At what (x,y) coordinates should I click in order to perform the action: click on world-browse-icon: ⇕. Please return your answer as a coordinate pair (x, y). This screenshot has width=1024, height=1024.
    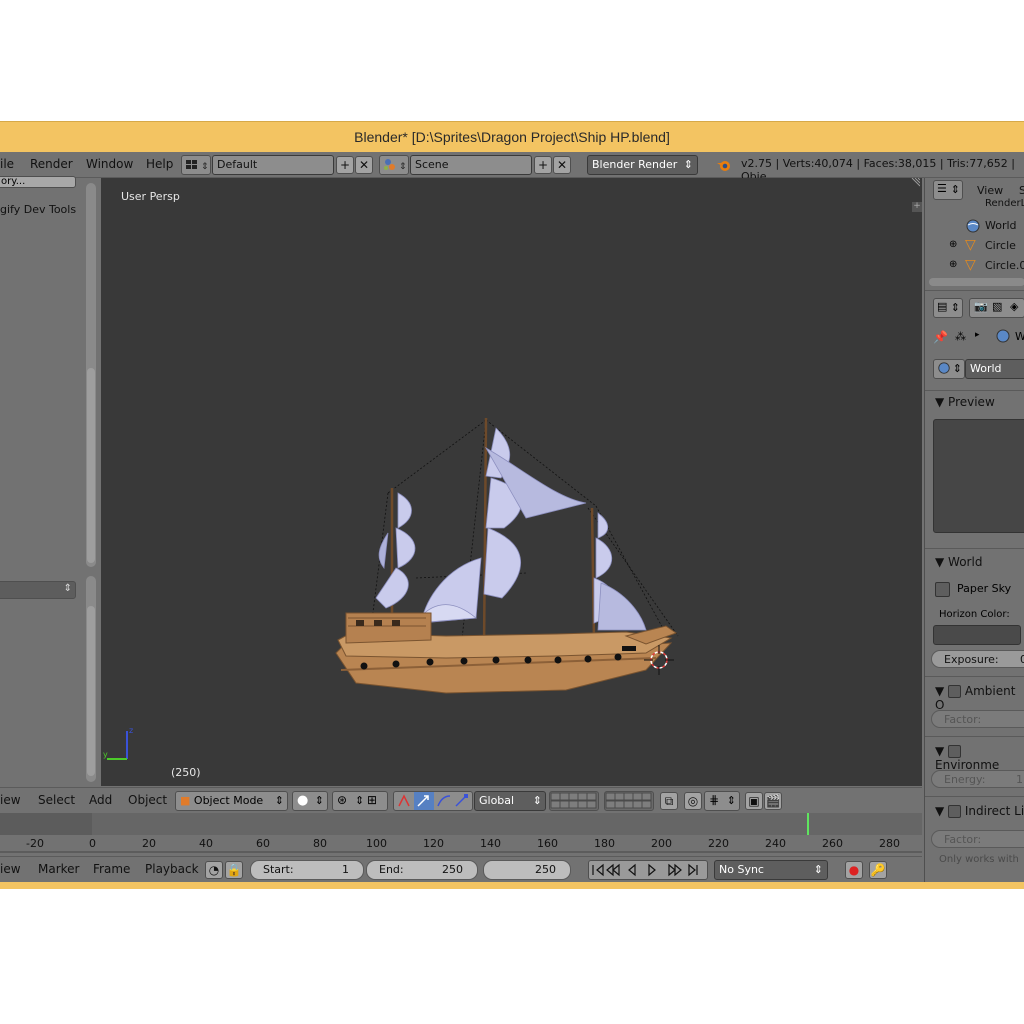
    Looking at the image, I should click on (949, 369).